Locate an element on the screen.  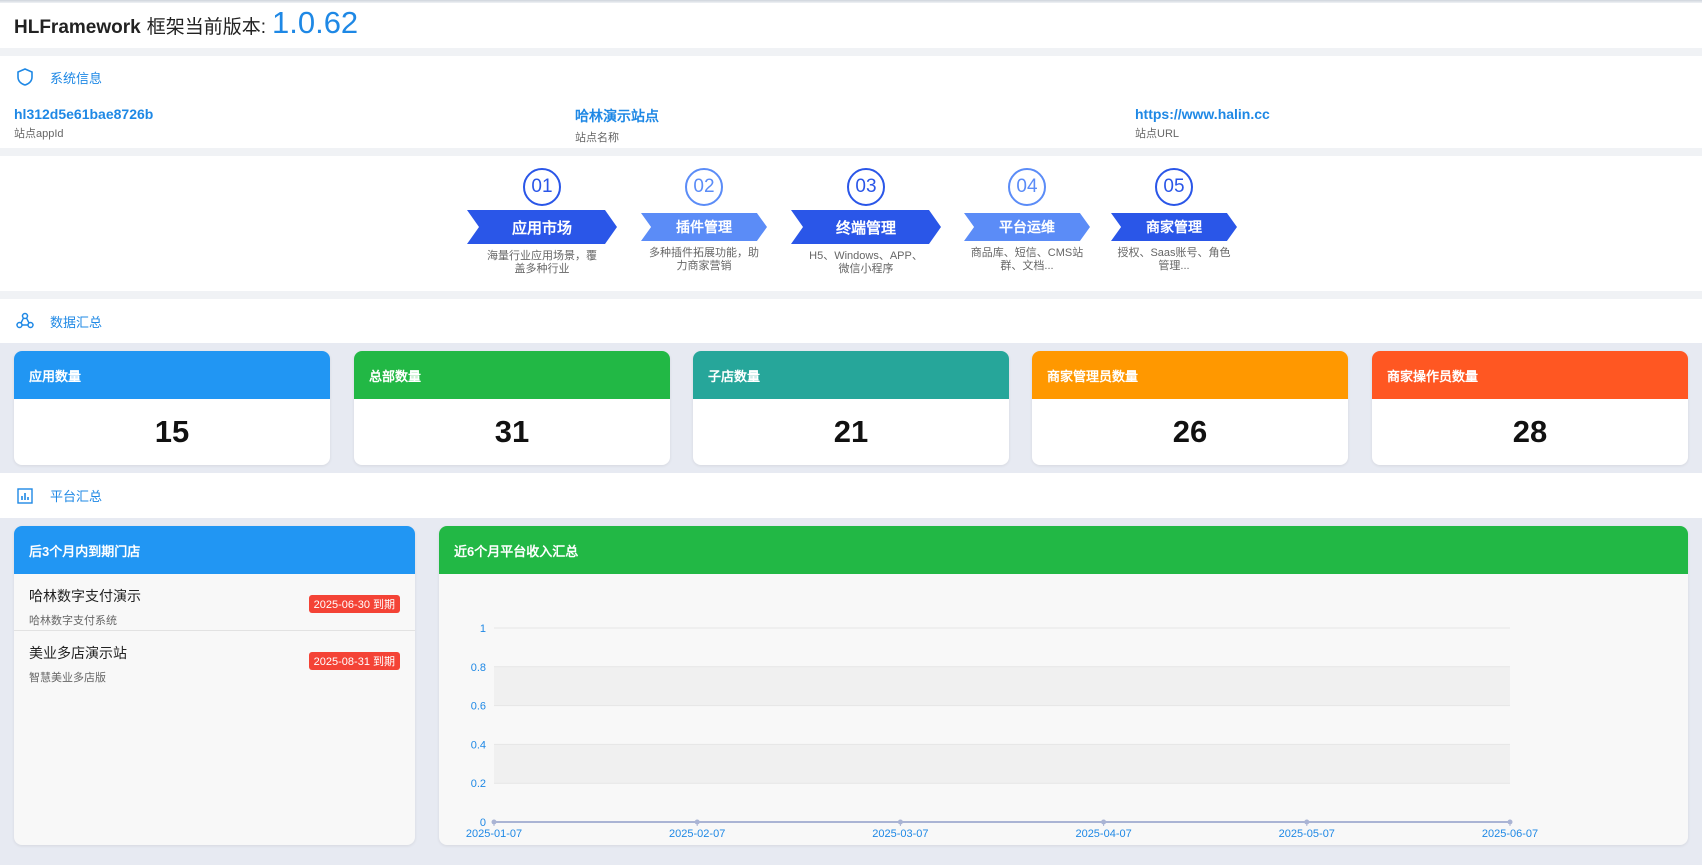
store-subtitle: 哈林数字支付系统 is located at coordinates (73, 621).